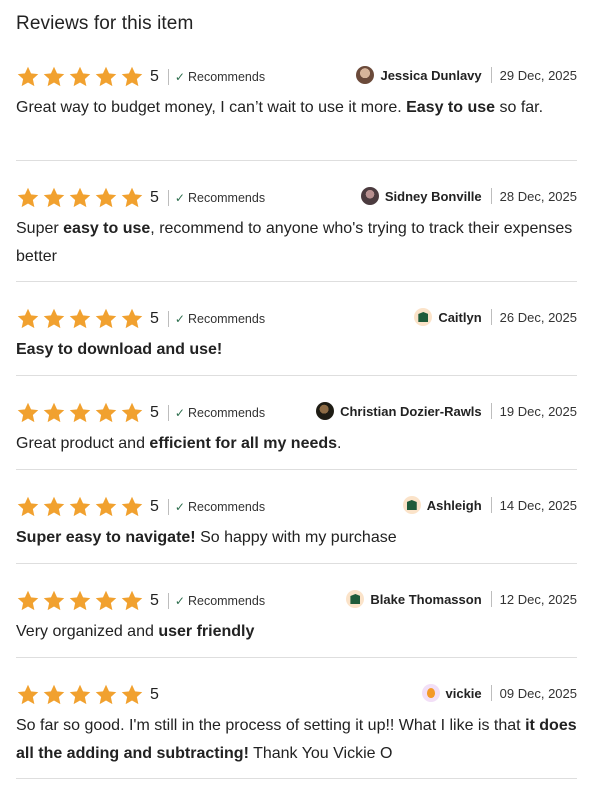 Image resolution: width=604 pixels, height=800 pixels. What do you see at coordinates (206, 631) in the screenshot?
I see `review-text-highlight: user friendly` at bounding box center [206, 631].